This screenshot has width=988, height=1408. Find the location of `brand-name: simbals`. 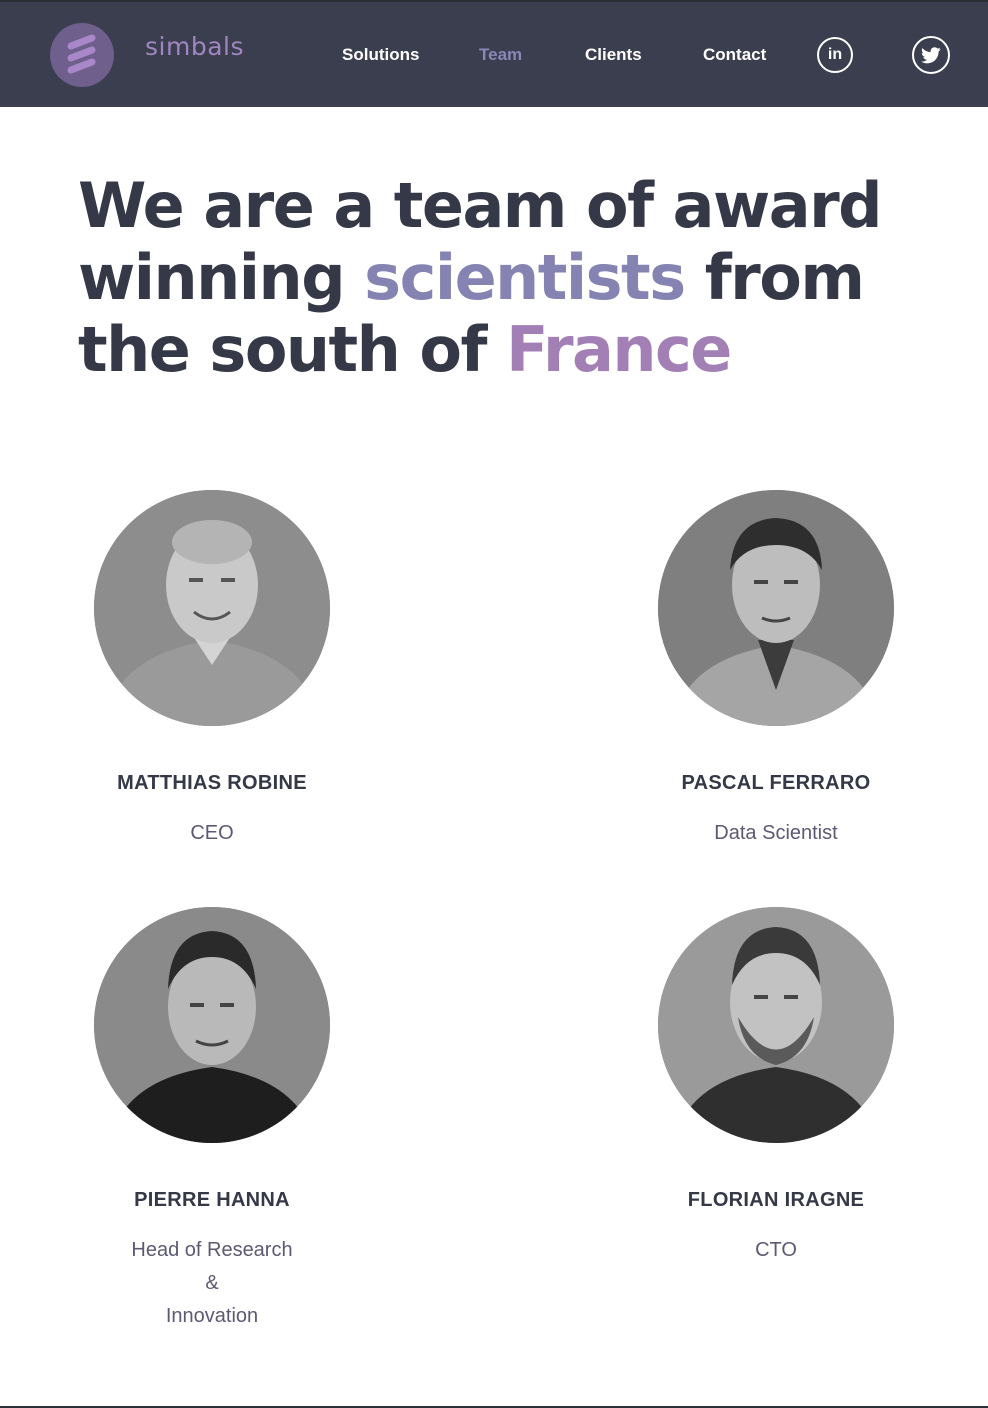

brand-name: simbals is located at coordinates (194, 46).